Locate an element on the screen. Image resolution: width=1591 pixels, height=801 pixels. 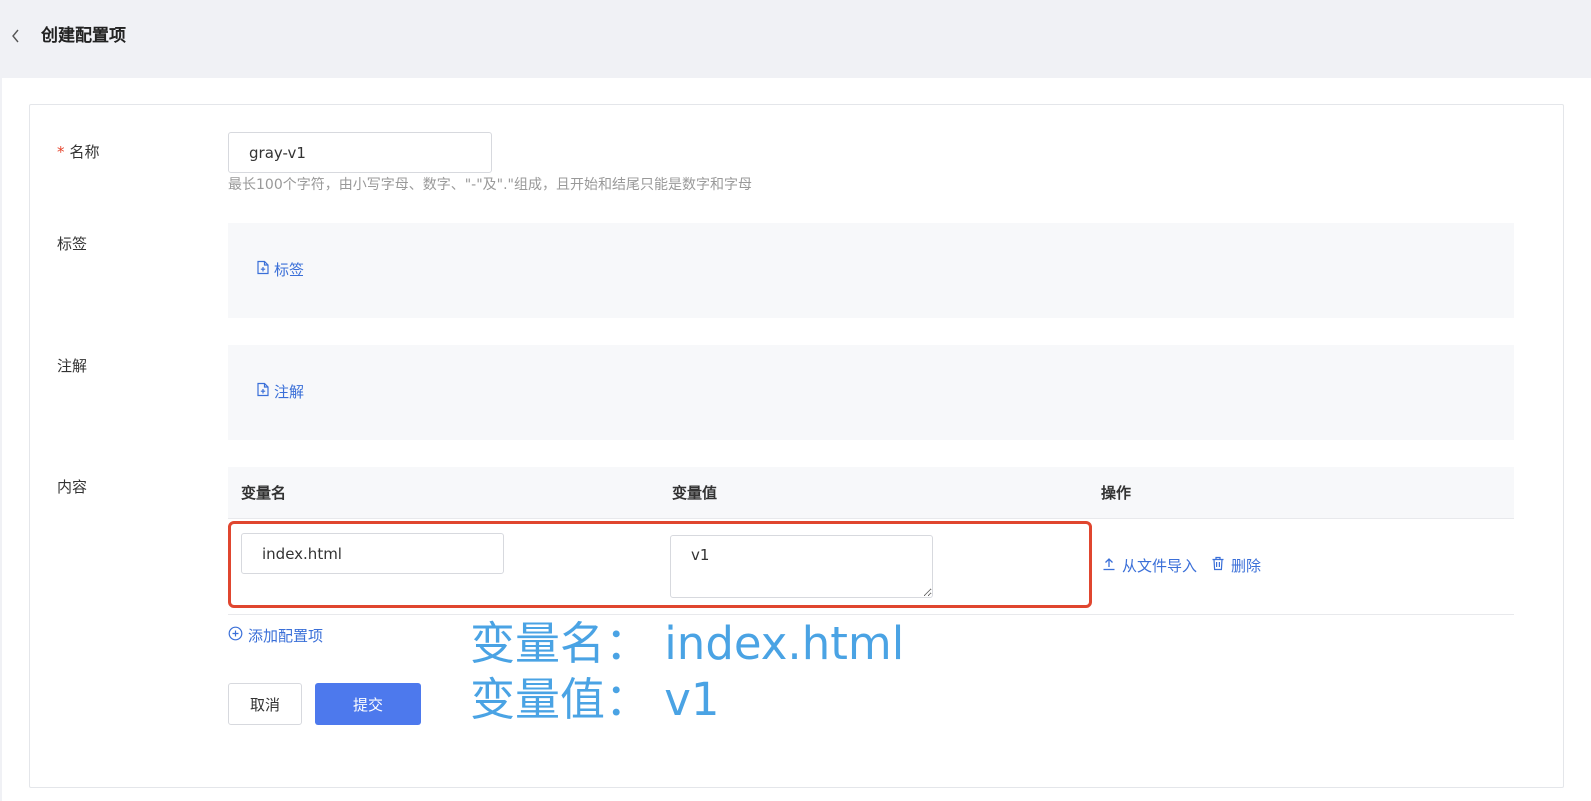
content-label: 内容 is located at coordinates (72, 487).